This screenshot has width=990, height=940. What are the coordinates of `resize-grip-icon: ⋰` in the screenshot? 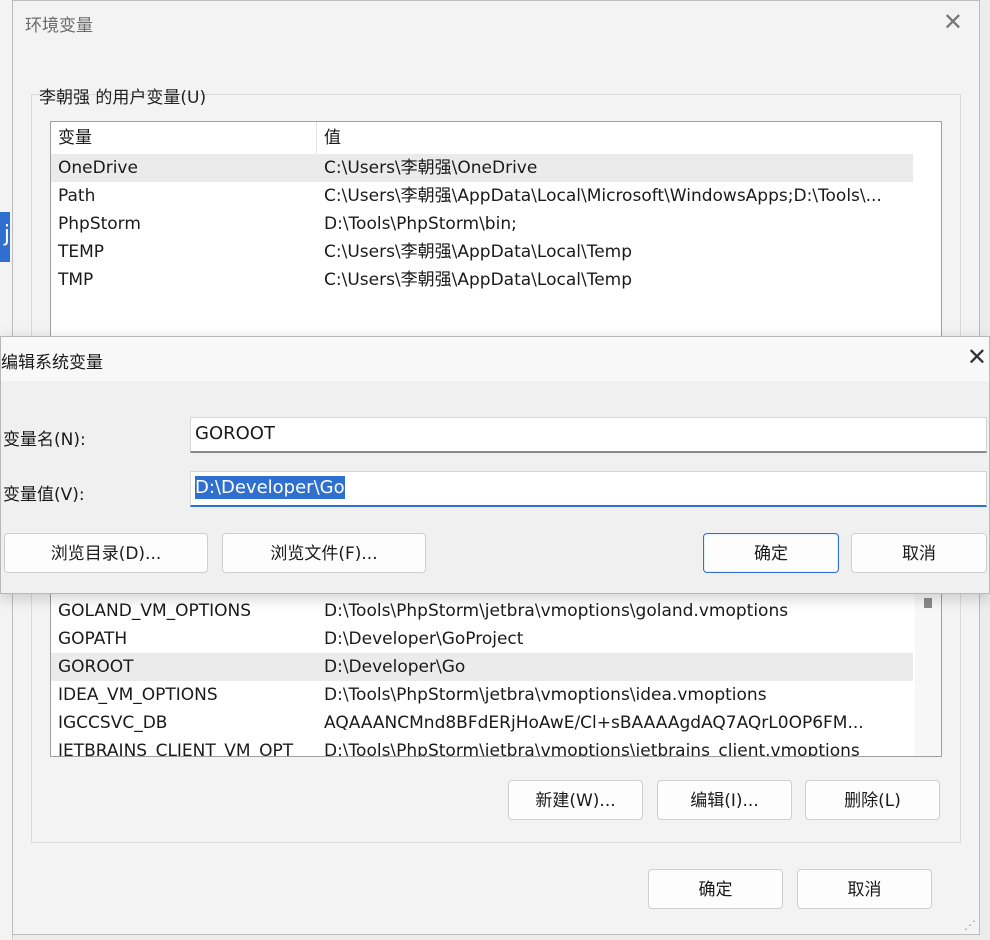 It's located at (970, 925).